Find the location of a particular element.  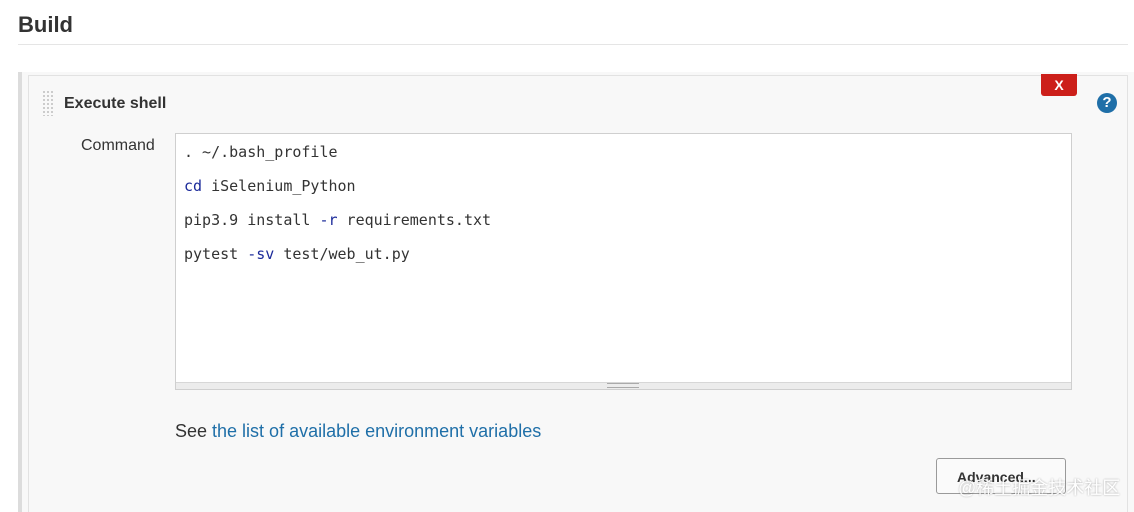

code-text: pip3.9 install is located at coordinates (252, 220).